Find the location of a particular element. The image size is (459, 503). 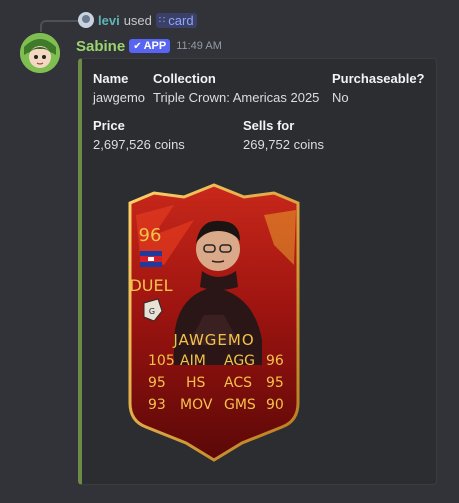

author-avatar-image is located at coordinates (40, 53).